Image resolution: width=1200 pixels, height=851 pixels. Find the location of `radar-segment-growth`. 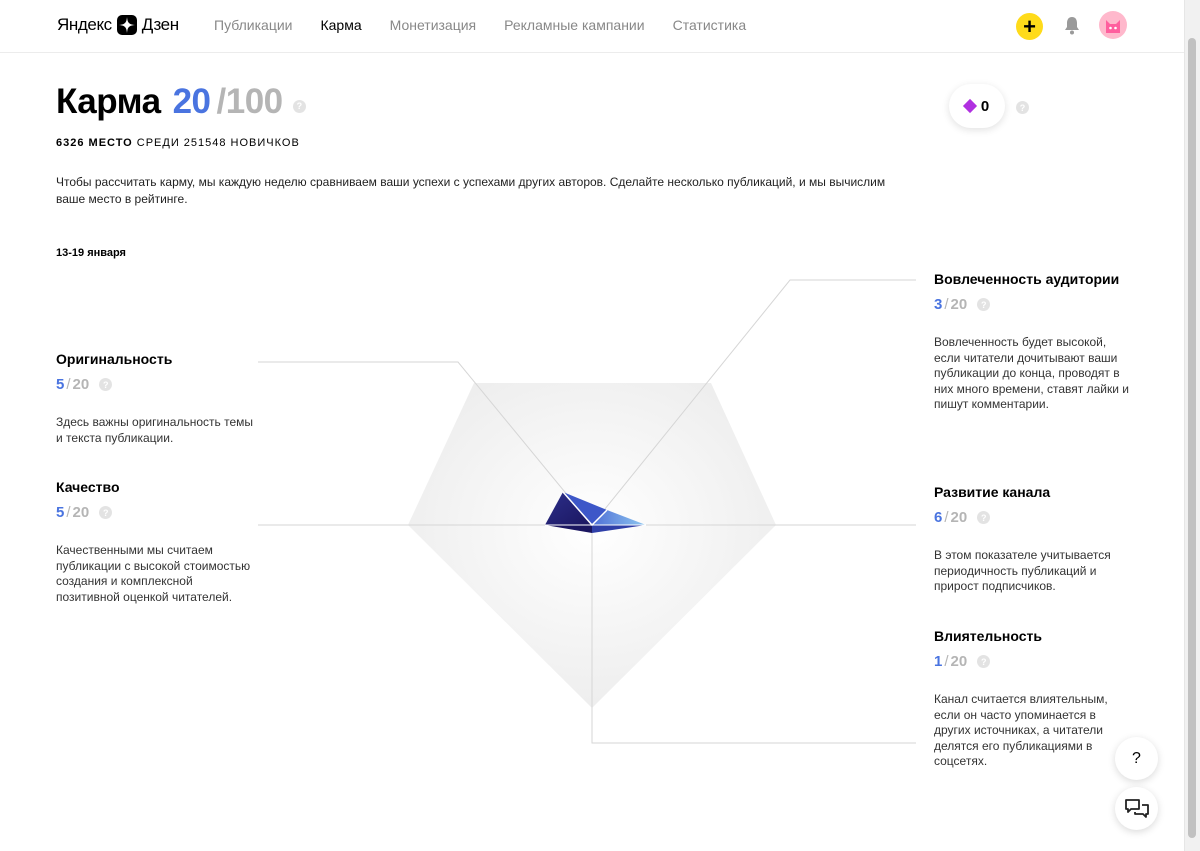

radar-segment-growth is located at coordinates (619, 517).